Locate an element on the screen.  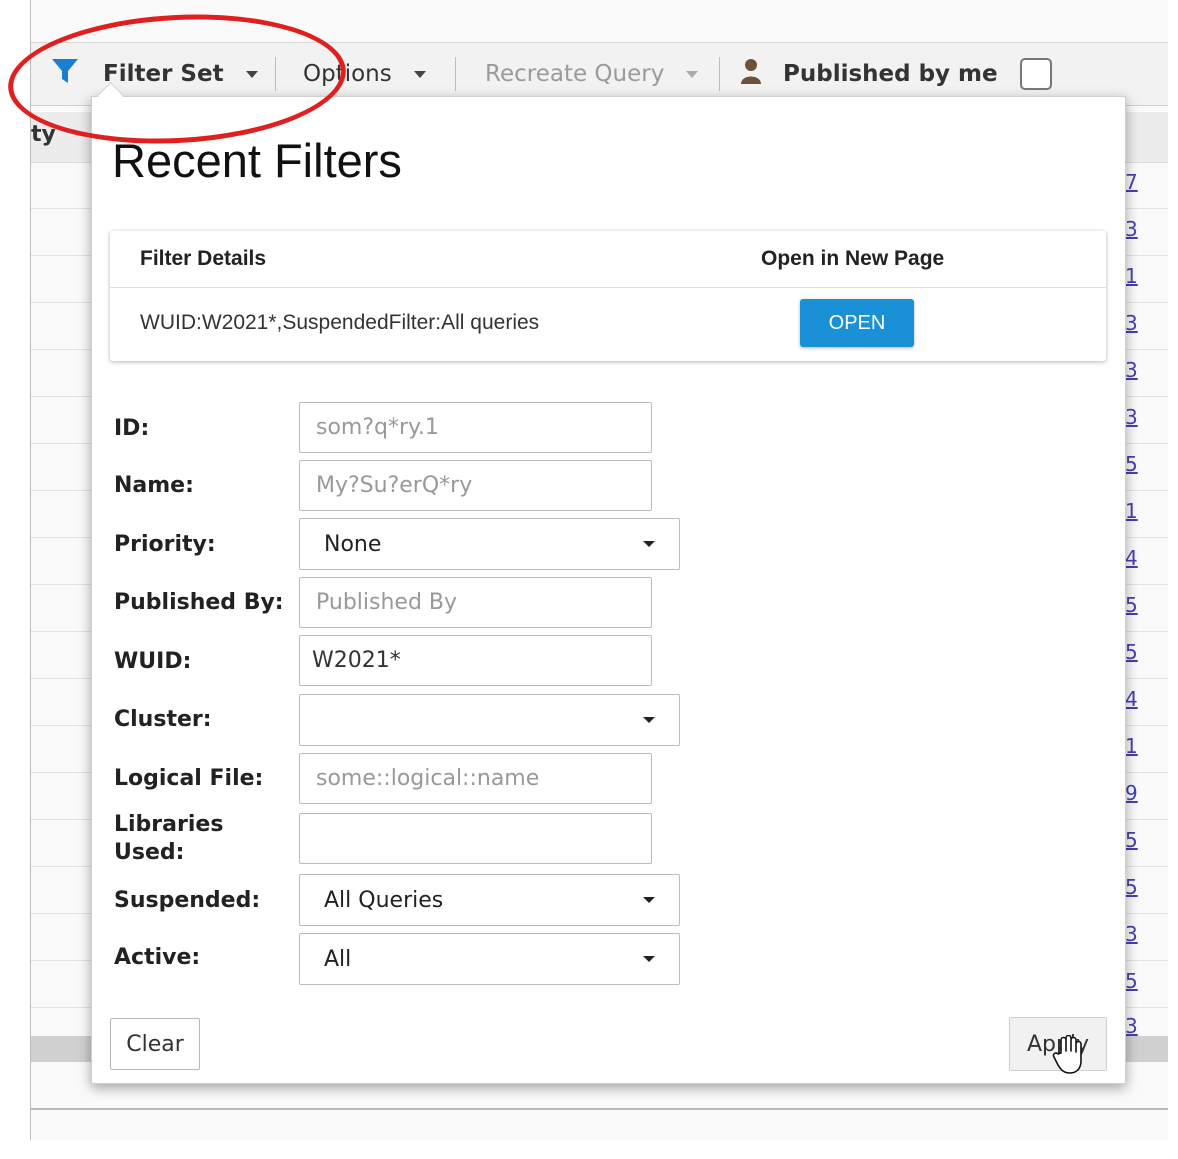
libraries-used-label-line2: Used: is located at coordinates (149, 852).